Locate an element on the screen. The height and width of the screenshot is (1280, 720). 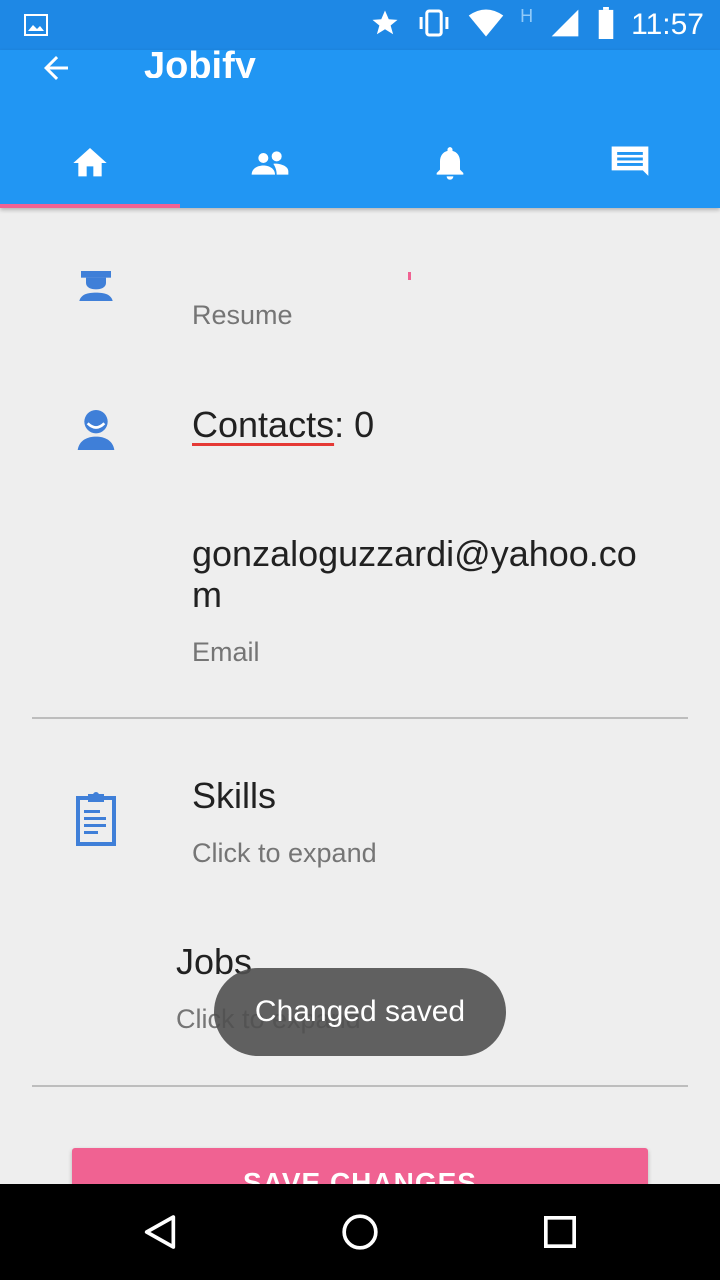
tab-messages is located at coordinates (630, 165).